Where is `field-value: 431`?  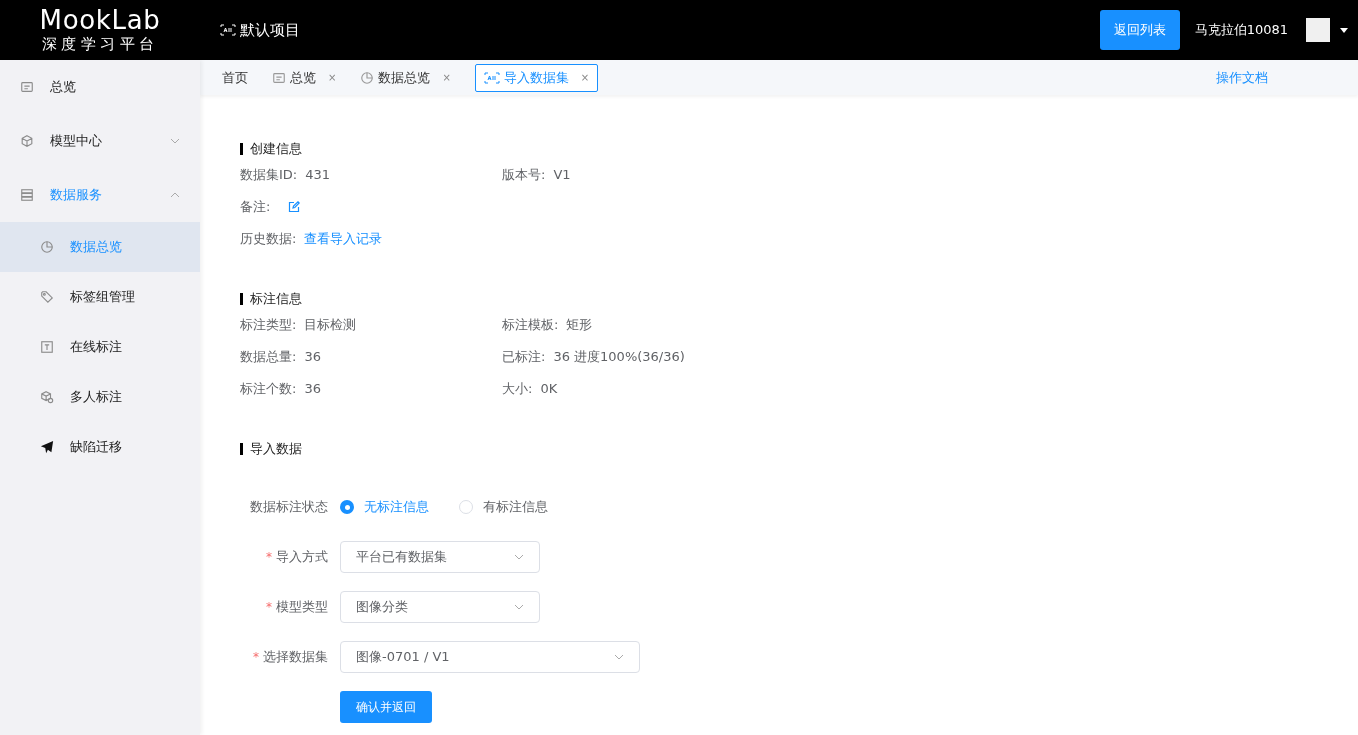
field-value: 431 is located at coordinates (318, 175).